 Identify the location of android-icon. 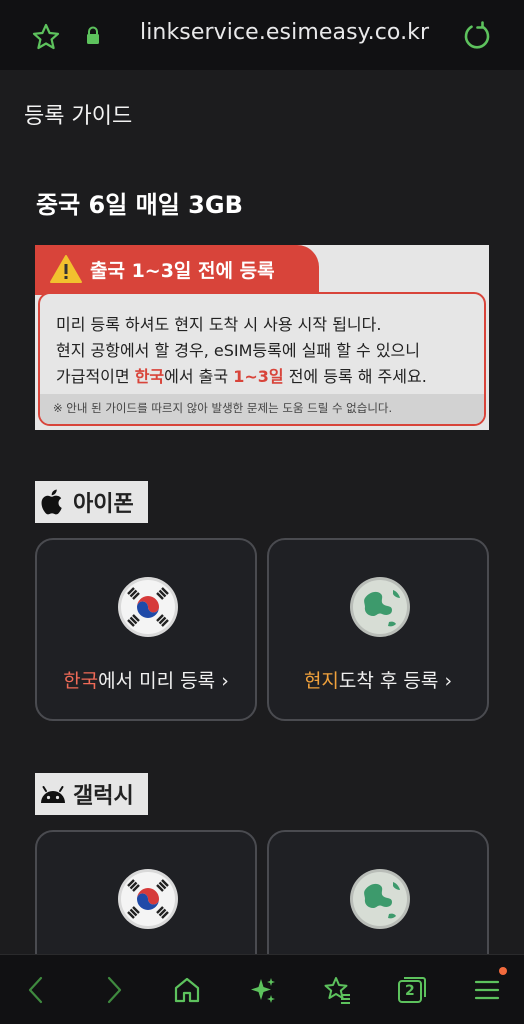
(53, 794).